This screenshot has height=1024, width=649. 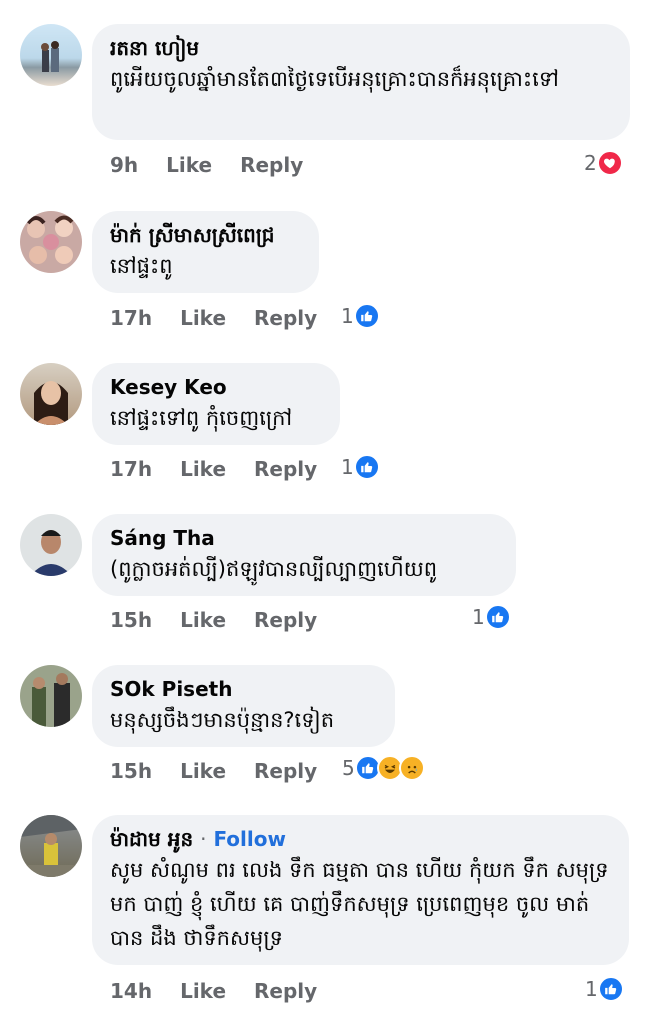 I want to click on comment-text: មនុស្សចឹងៗមានប៉ុន្មាន?ទៀត, so click(x=222, y=720).